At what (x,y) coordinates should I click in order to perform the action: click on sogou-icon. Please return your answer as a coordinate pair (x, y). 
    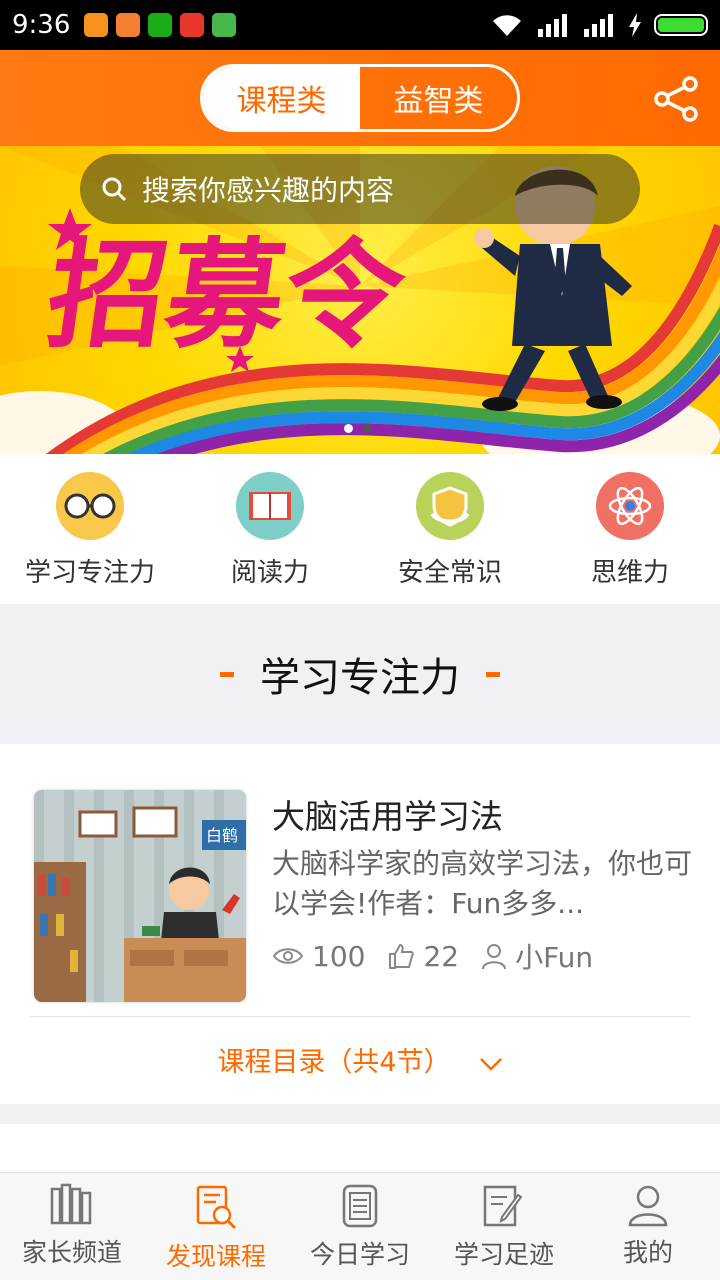
    Looking at the image, I should click on (192, 25).